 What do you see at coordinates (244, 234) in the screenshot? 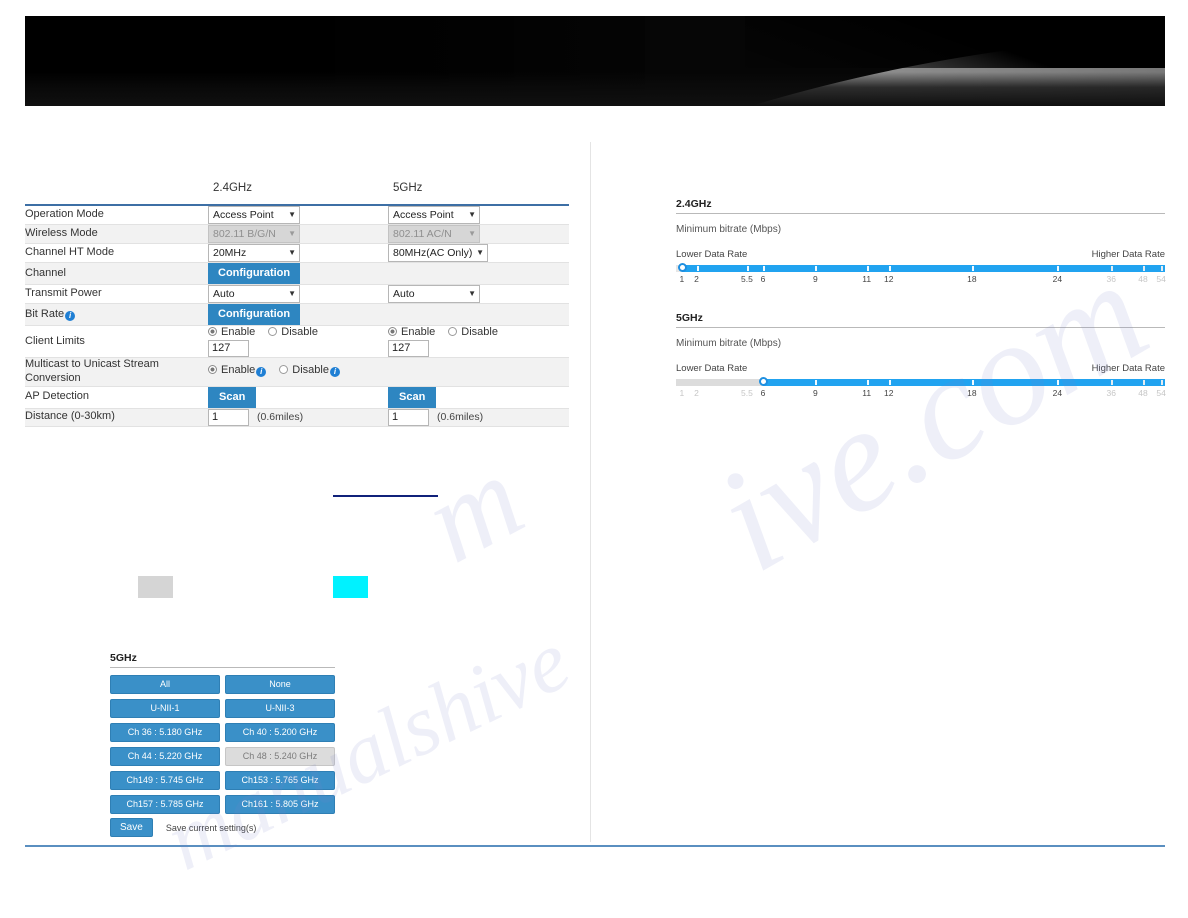
I see `select-value: 802.11 B/G/N` at bounding box center [244, 234].